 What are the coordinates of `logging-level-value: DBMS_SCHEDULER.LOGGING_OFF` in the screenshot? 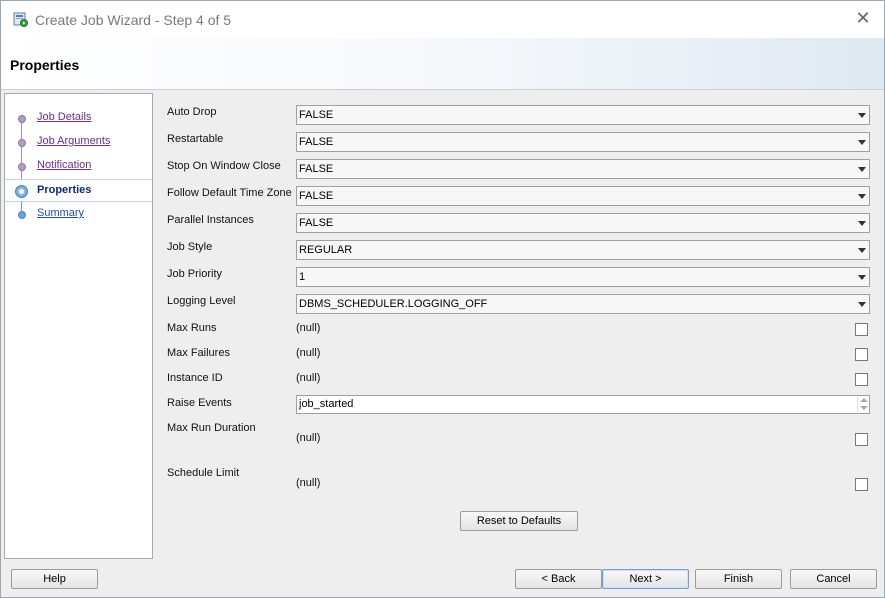 It's located at (393, 304).